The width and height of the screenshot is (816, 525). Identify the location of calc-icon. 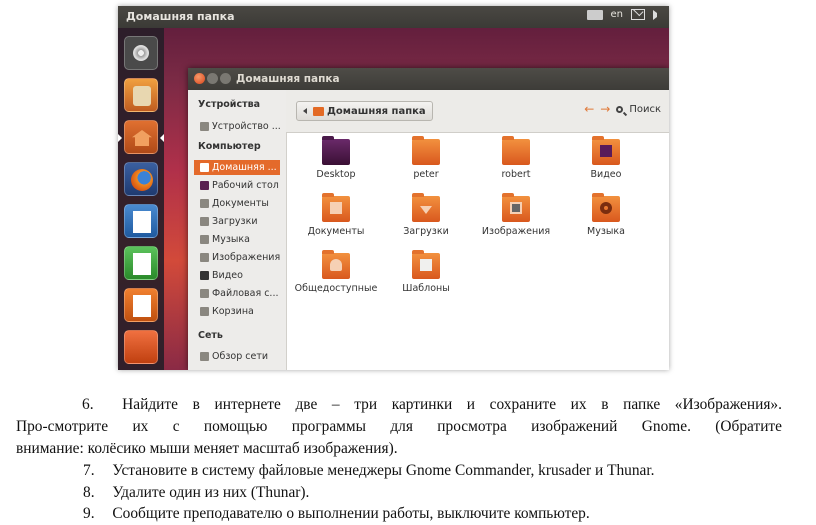
(141, 263).